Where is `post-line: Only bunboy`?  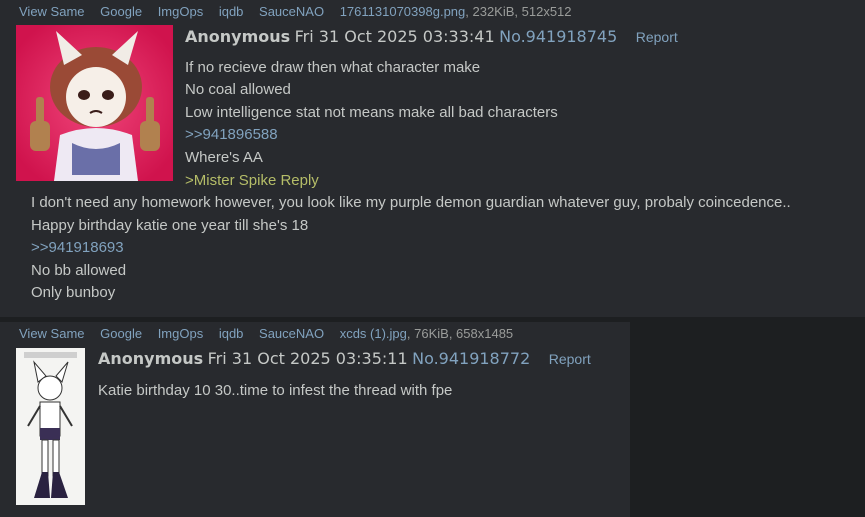 post-line: Only bunboy is located at coordinates (73, 292).